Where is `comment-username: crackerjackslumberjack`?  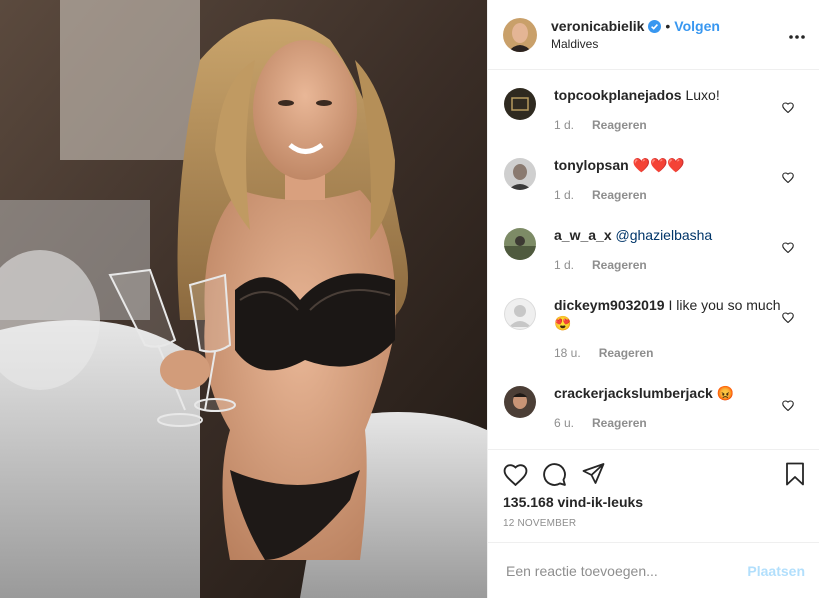
comment-username: crackerjackslumberjack is located at coordinates (633, 393).